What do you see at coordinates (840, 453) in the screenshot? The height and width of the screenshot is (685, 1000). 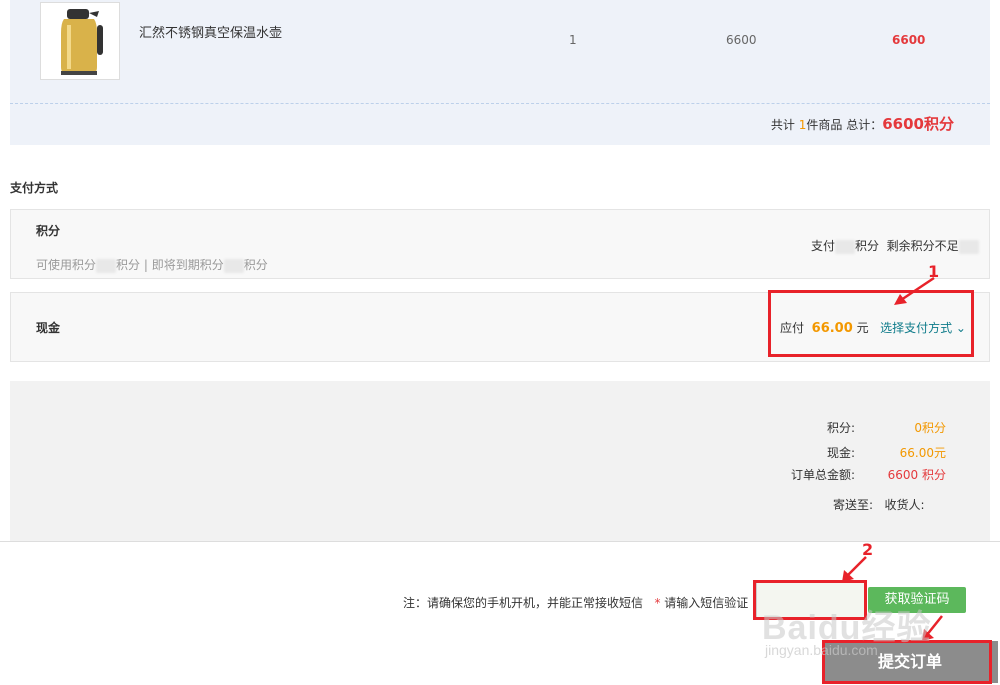 I see `cash-total-label: 现金:` at bounding box center [840, 453].